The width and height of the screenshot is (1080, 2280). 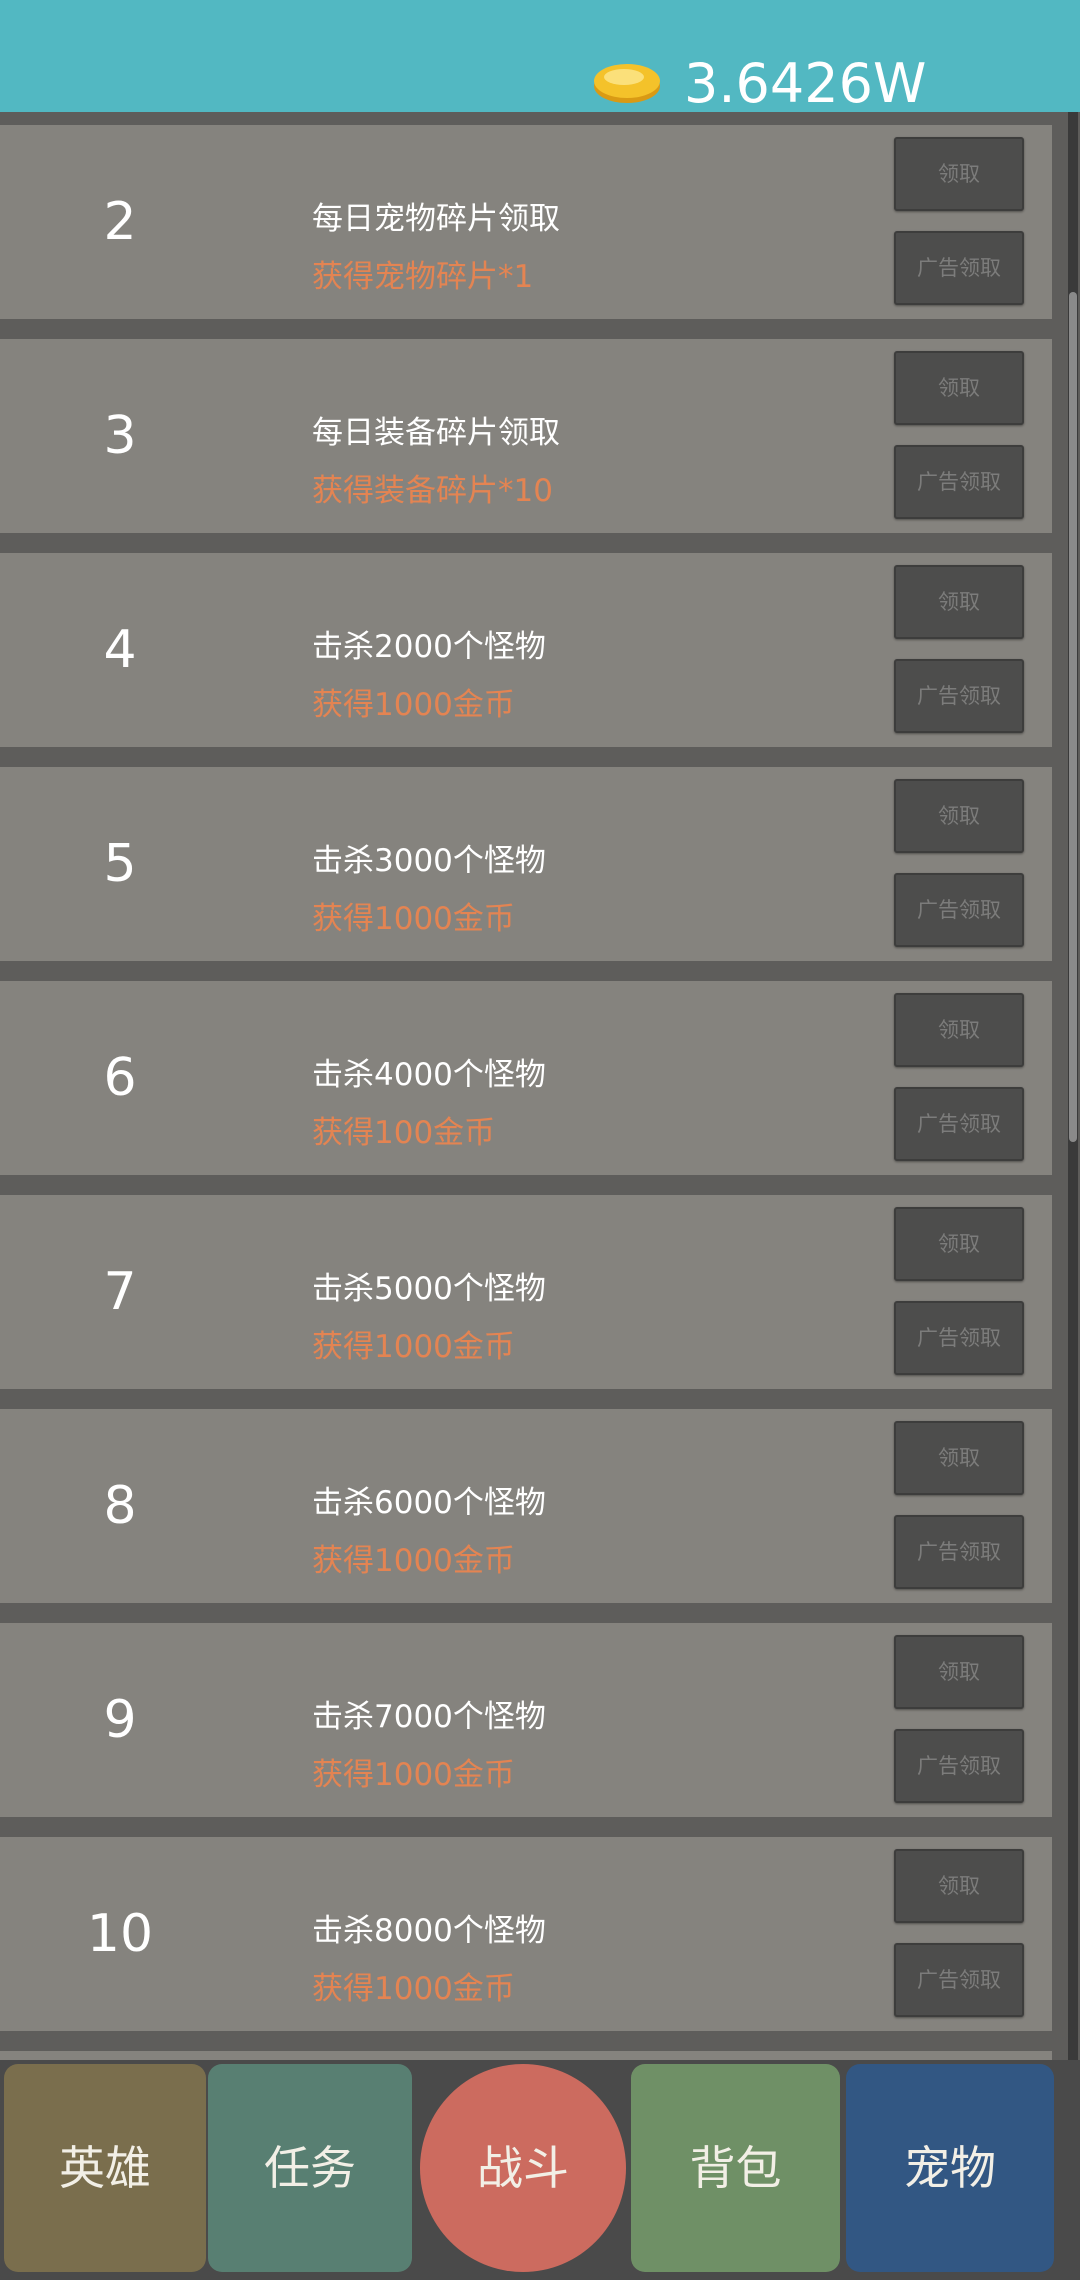 What do you see at coordinates (120, 1720) in the screenshot?
I see `task-number: 9` at bounding box center [120, 1720].